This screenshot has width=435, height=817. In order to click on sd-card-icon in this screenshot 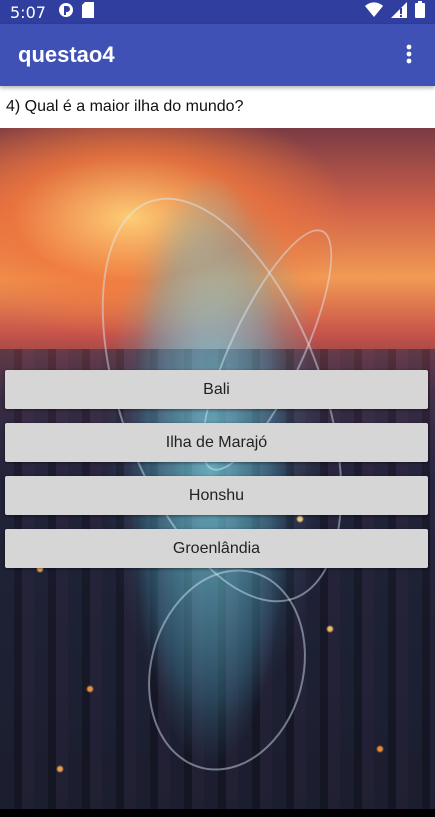, I will do `click(87, 12)`.